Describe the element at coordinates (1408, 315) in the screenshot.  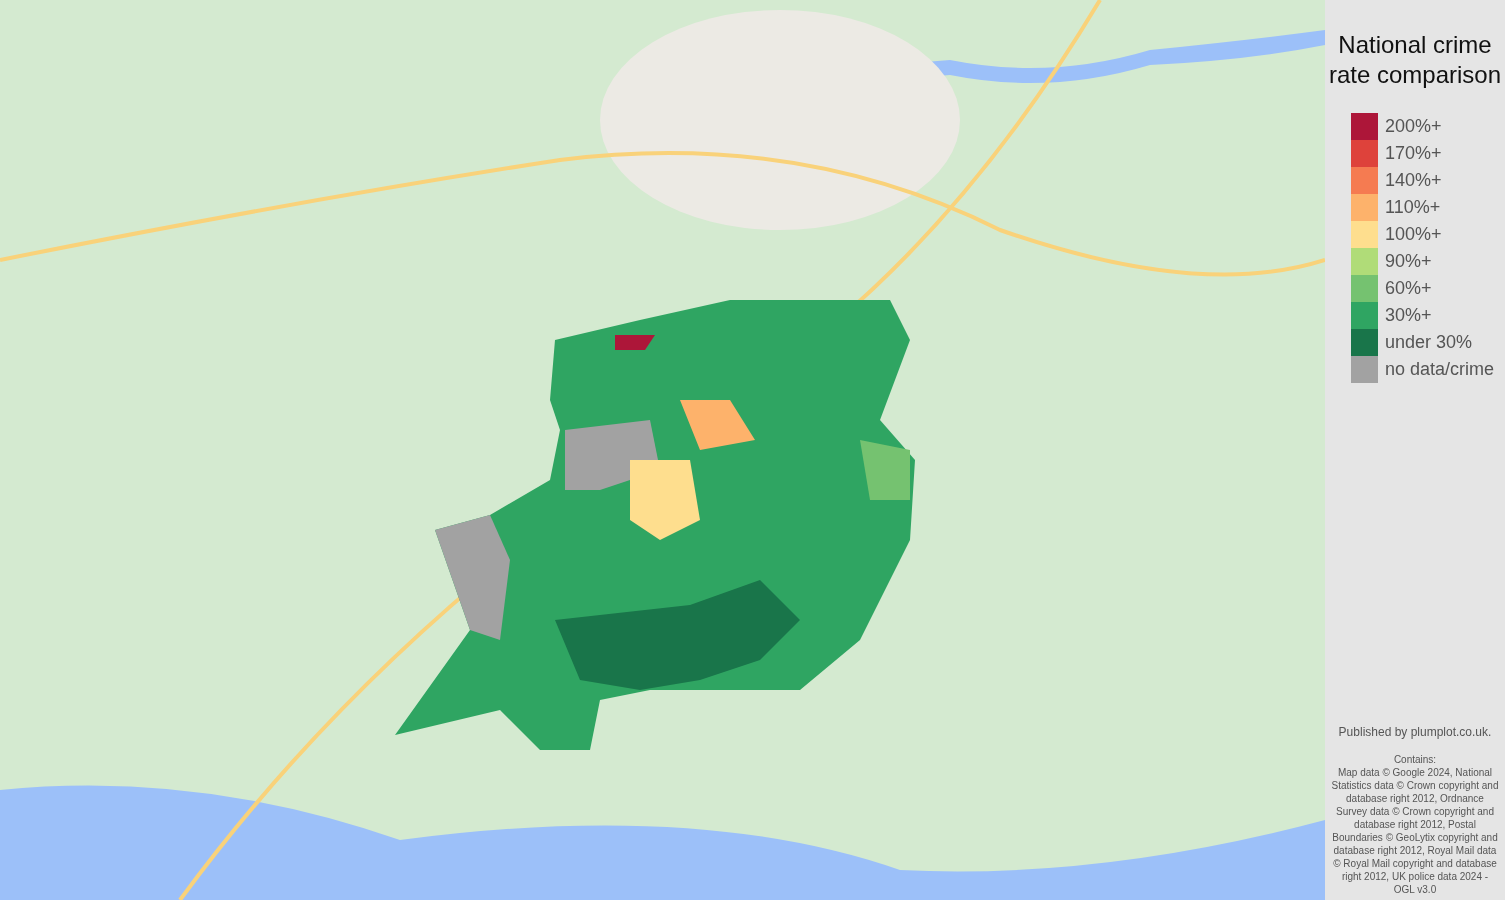
I see `legend-label: 30%+` at that location.